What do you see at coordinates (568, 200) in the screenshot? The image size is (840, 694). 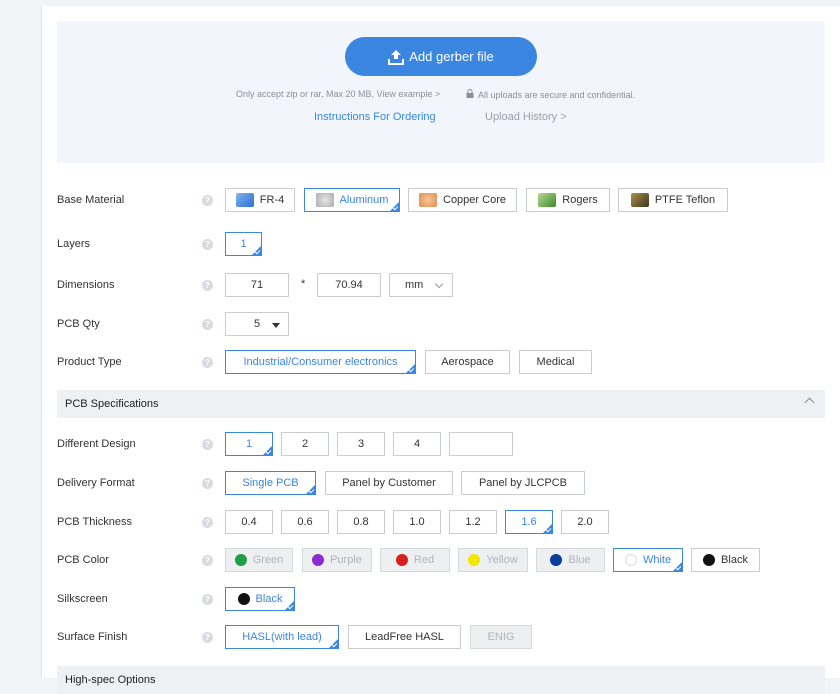 I see `base-material-rogers: Rogers` at bounding box center [568, 200].